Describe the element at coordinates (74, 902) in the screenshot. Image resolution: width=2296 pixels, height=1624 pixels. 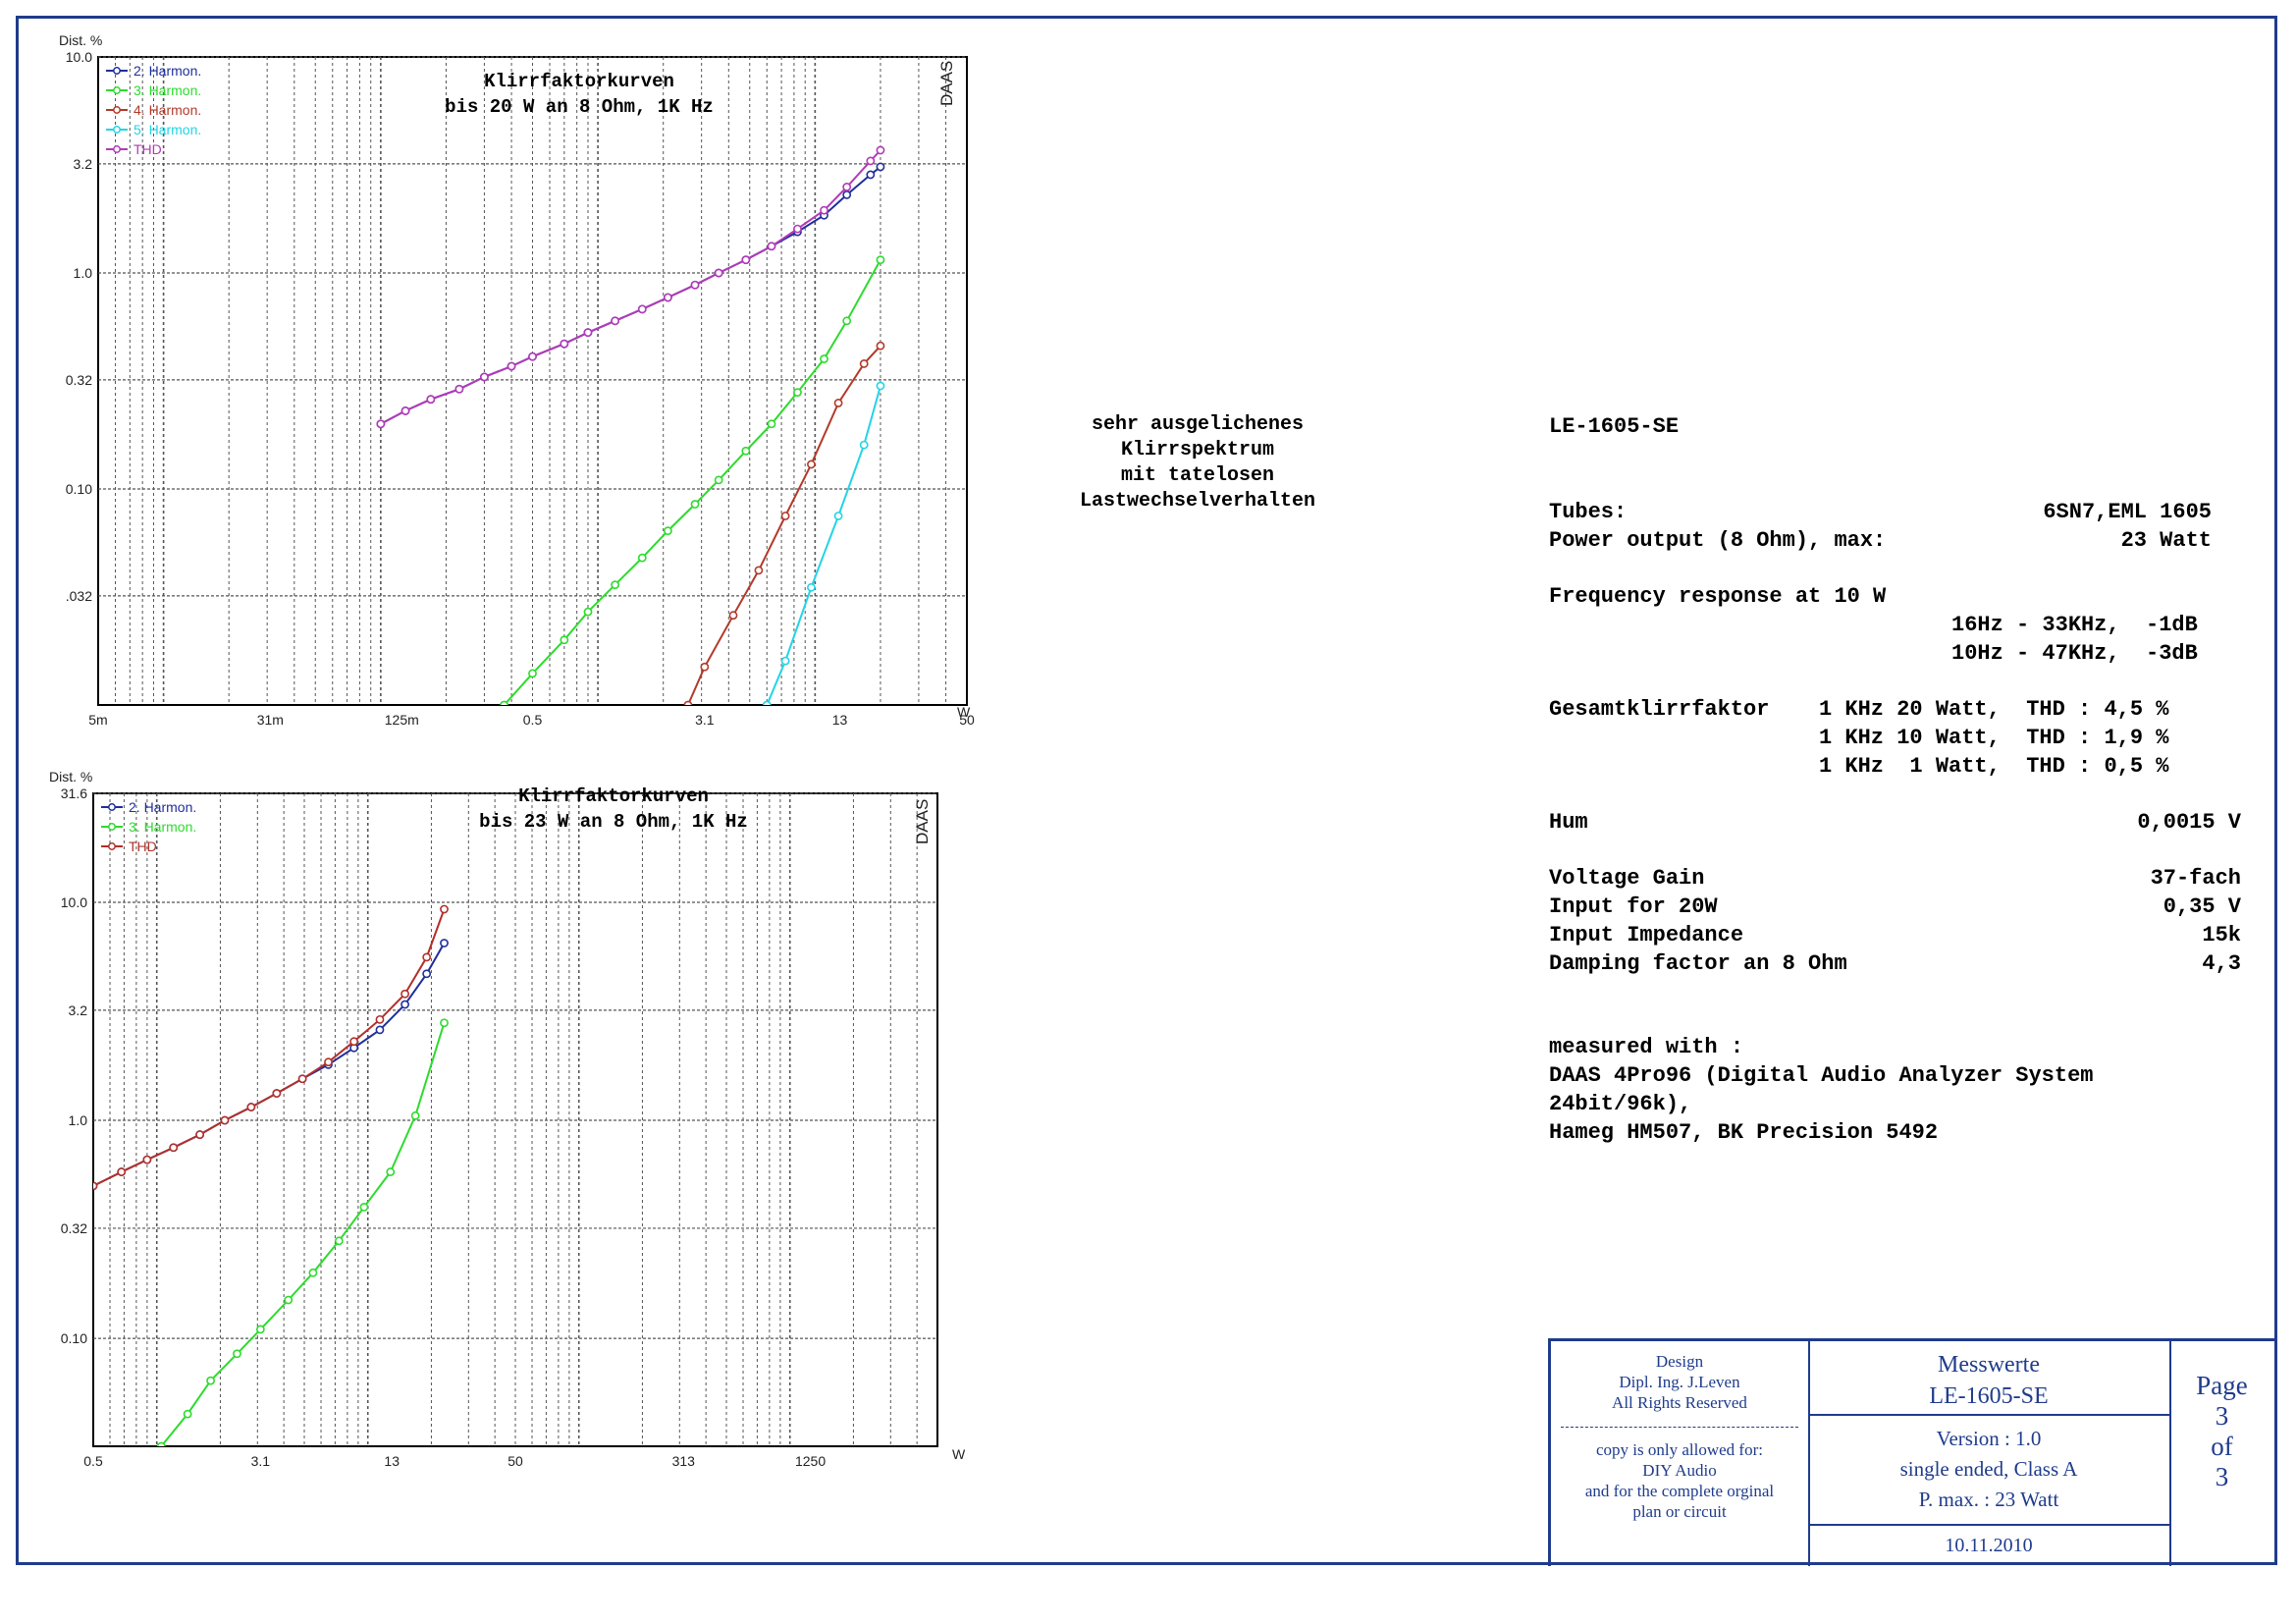
I see `y-tick-label: 10.0` at that location.